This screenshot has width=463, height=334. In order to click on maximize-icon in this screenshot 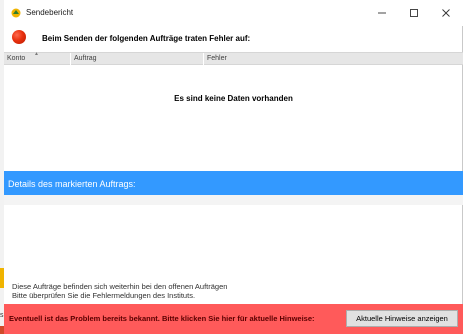, I will do `click(414, 13)`.